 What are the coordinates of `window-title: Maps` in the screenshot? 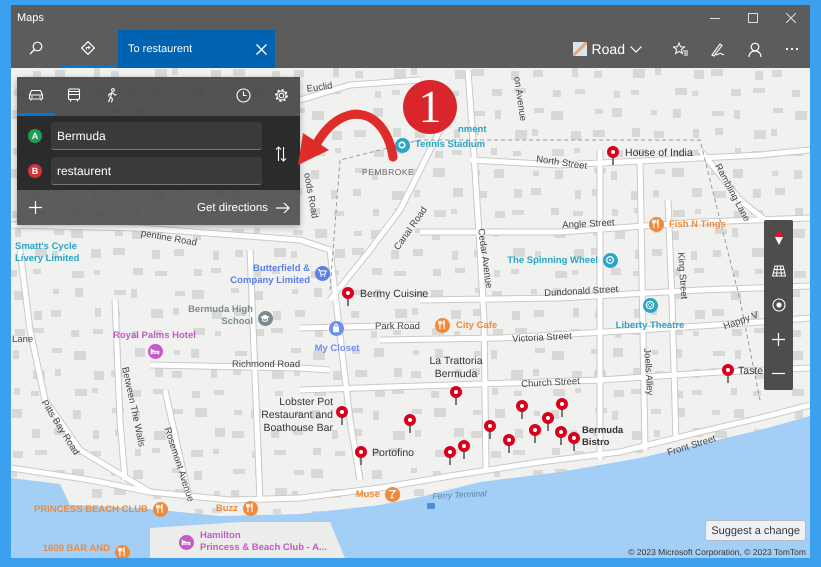 It's located at (30, 18).